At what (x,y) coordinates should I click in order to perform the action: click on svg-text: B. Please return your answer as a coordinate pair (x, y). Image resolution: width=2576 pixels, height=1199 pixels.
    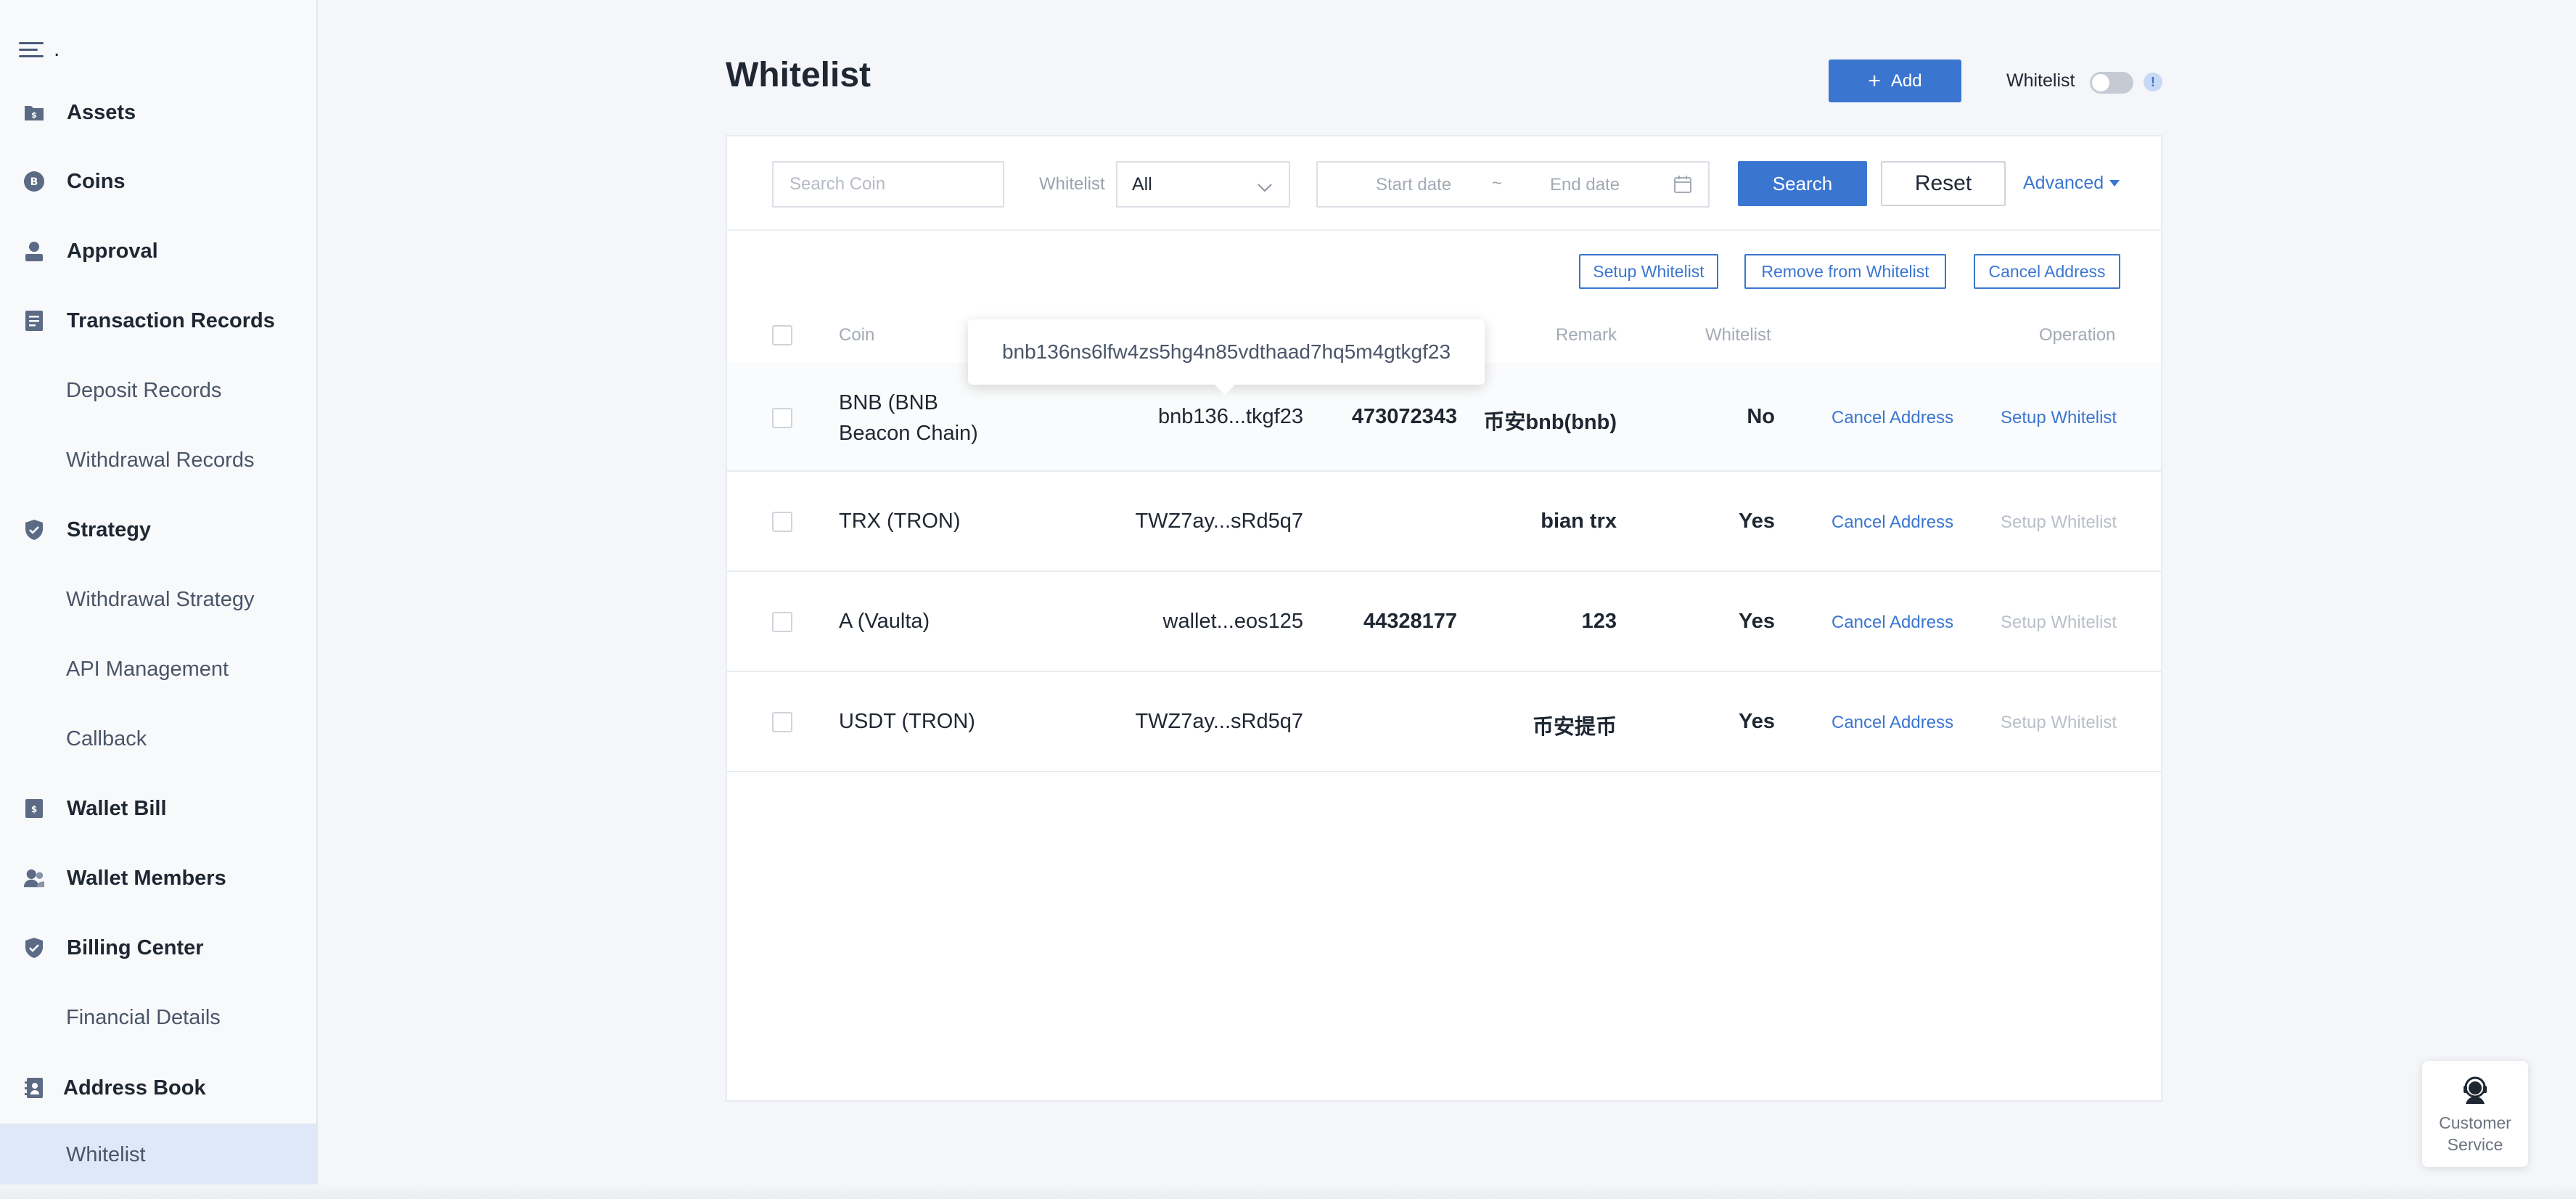
    Looking at the image, I should click on (34, 182).